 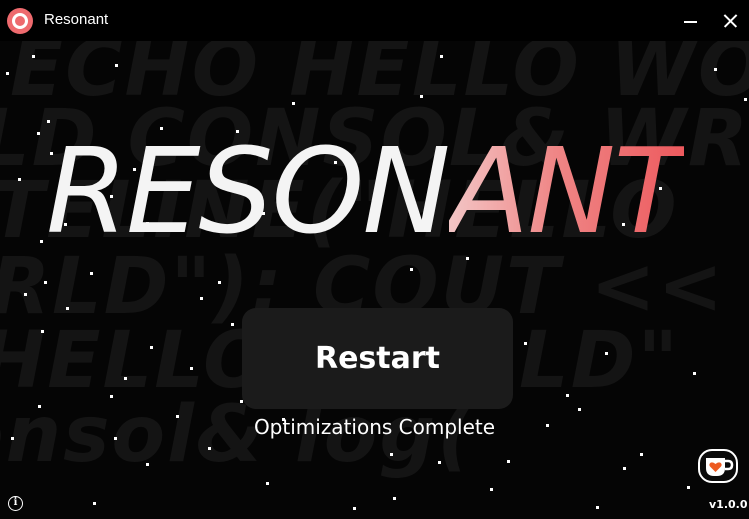 What do you see at coordinates (728, 504) in the screenshot?
I see `version-label: v1.0.0` at bounding box center [728, 504].